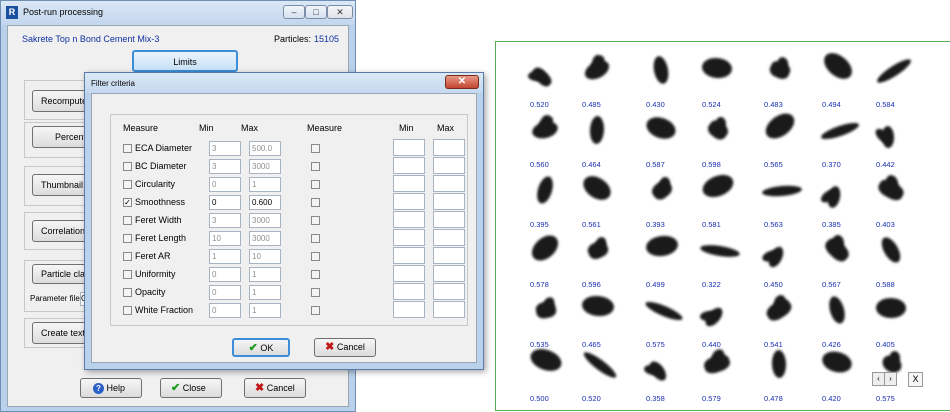  What do you see at coordinates (150, 292) in the screenshot?
I see `measure-label: Opacity` at bounding box center [150, 292].